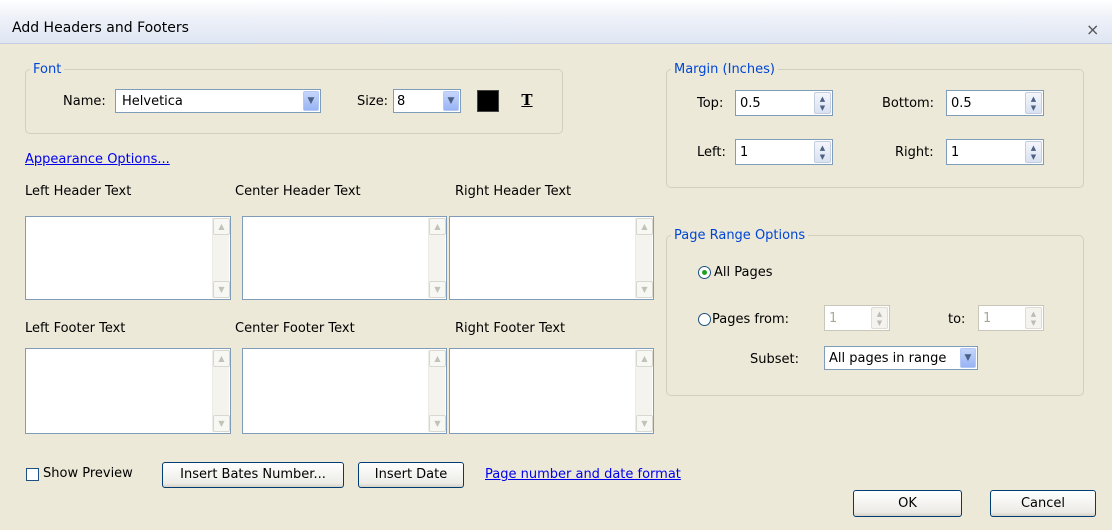 The height and width of the screenshot is (530, 1112). Describe the element at coordinates (1092, 29) in the screenshot. I see `close-icon: ×` at that location.